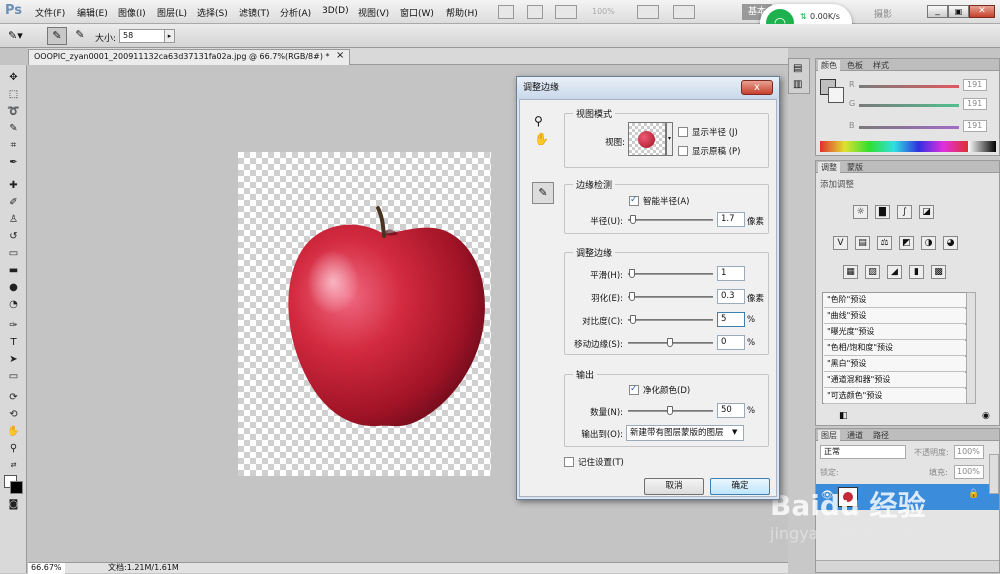  I want to click on zoom-tool-icon: ⚲, so click(13, 448).